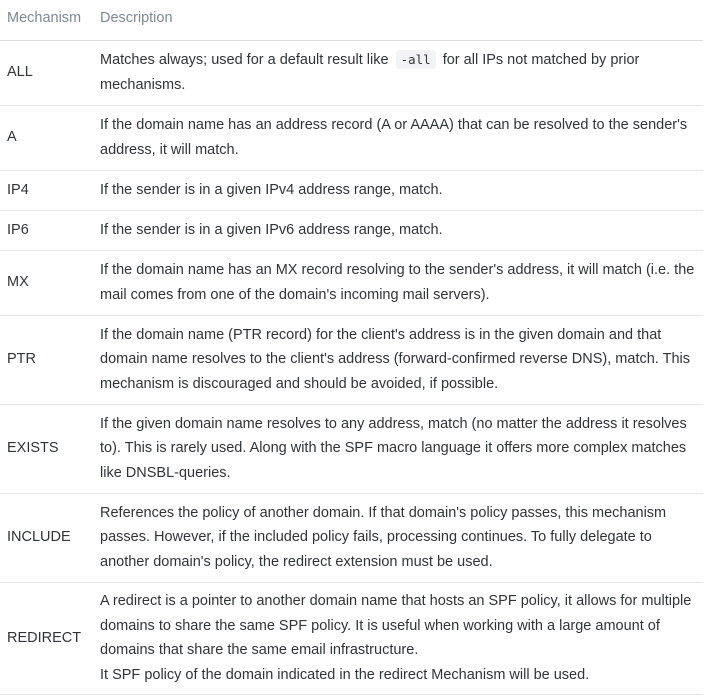 The width and height of the screenshot is (707, 696). I want to click on inline-code: -all, so click(415, 59).